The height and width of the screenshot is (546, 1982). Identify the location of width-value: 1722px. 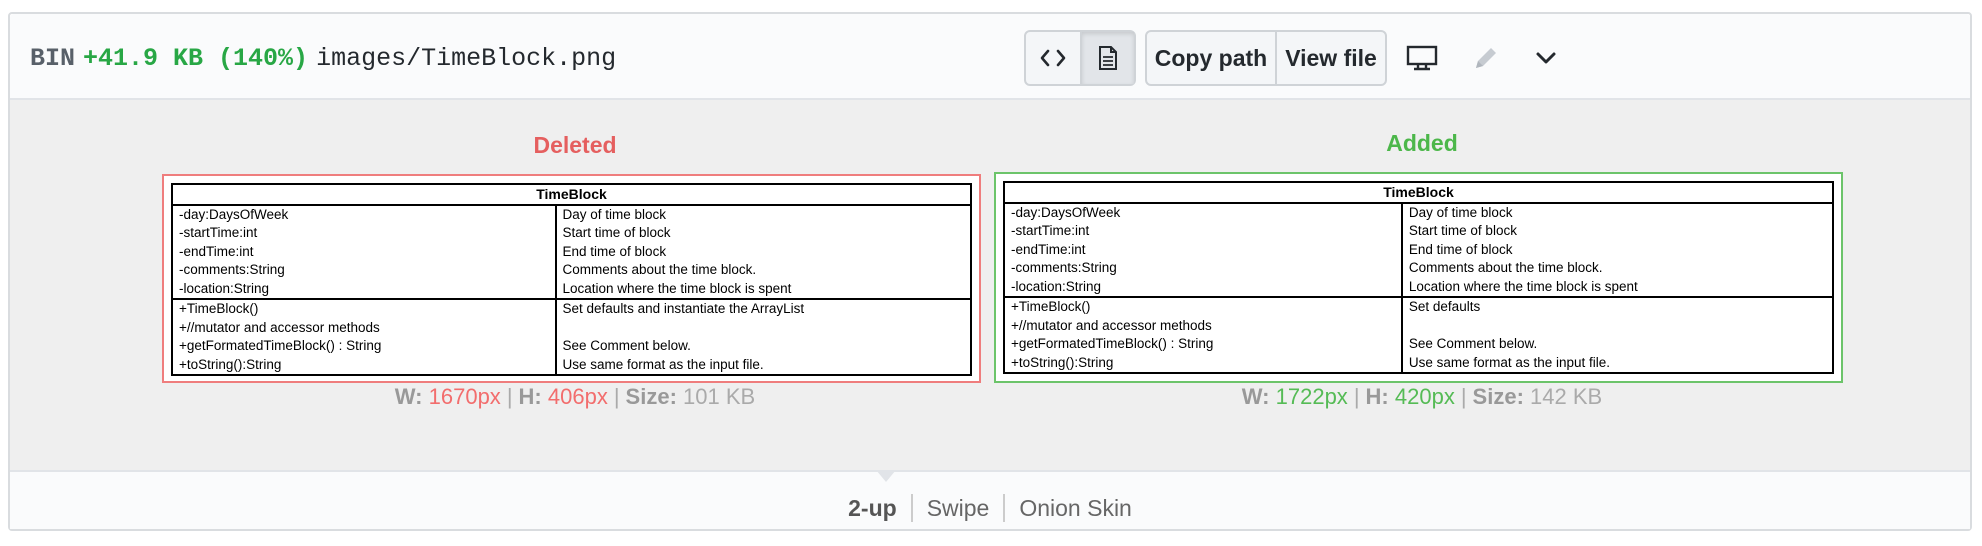
(1311, 396).